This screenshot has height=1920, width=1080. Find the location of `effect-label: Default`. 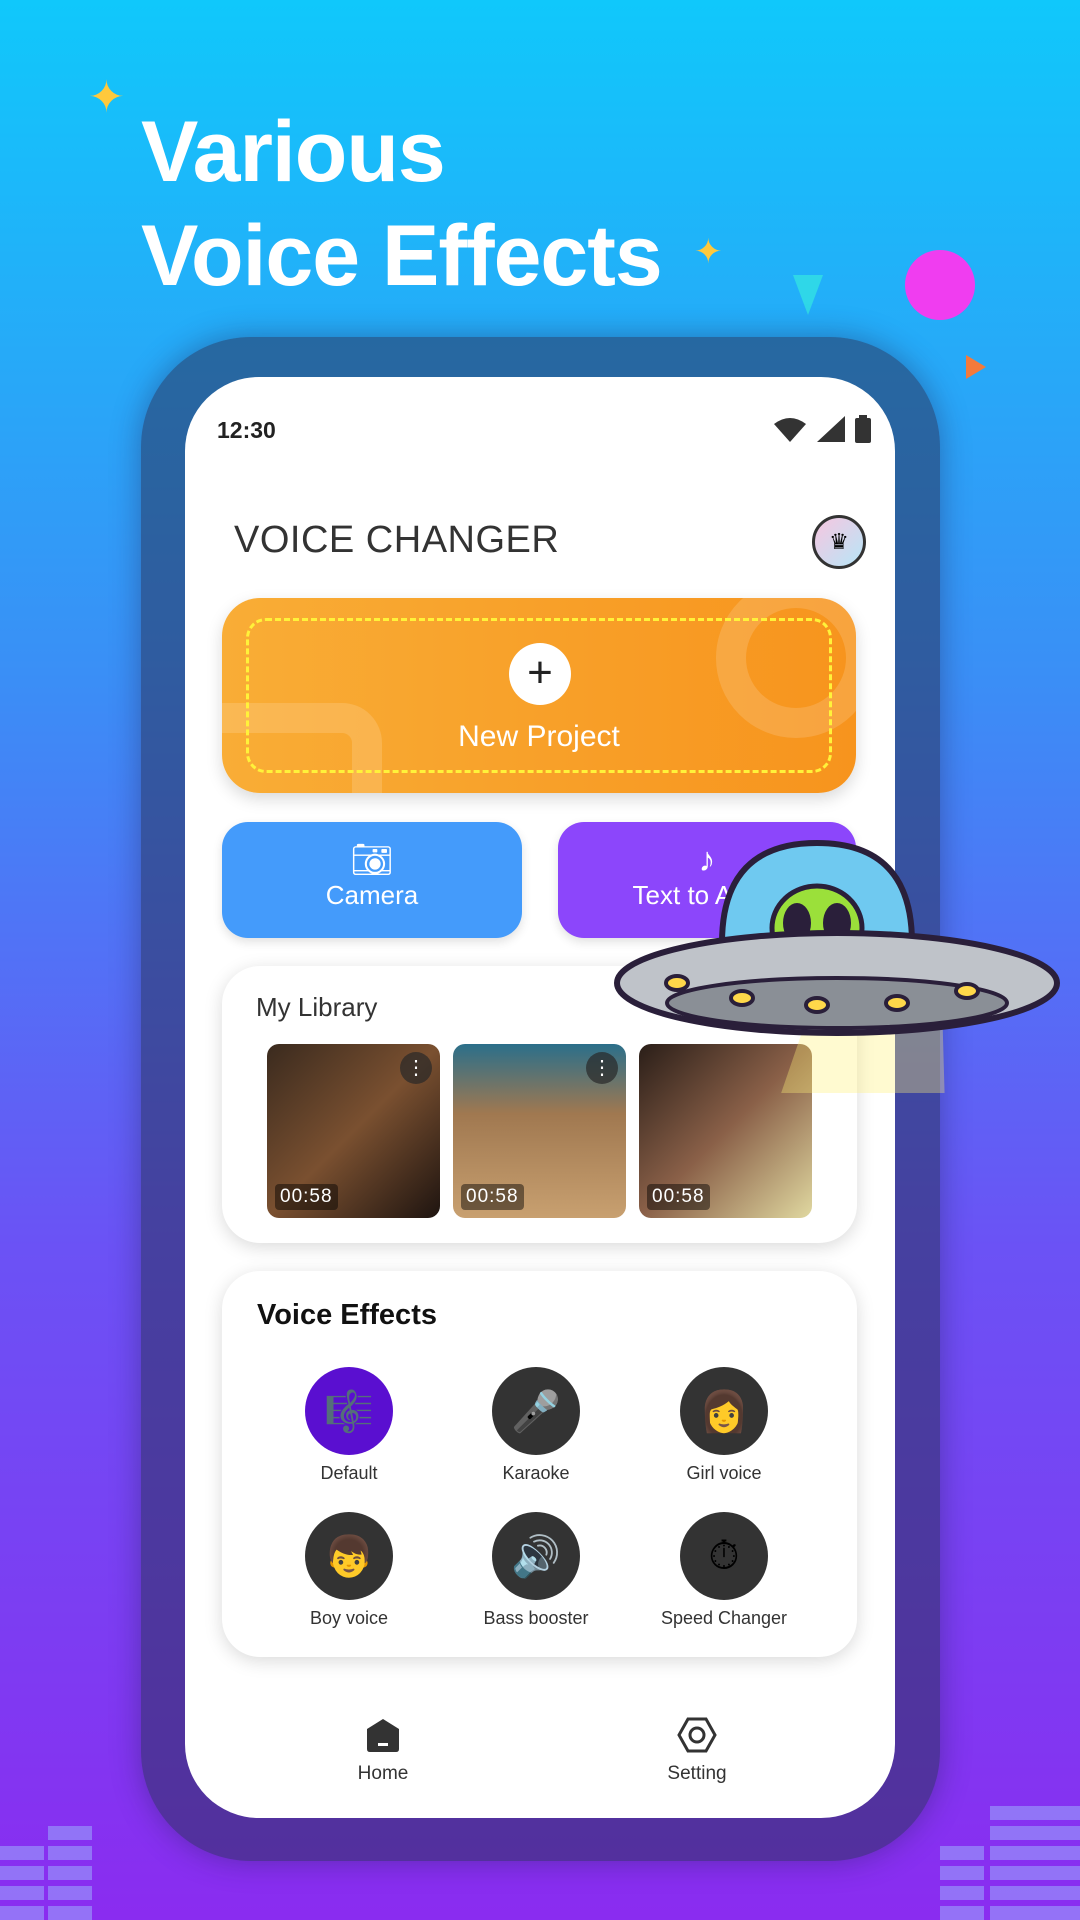

effect-label: Default is located at coordinates (349, 1473).